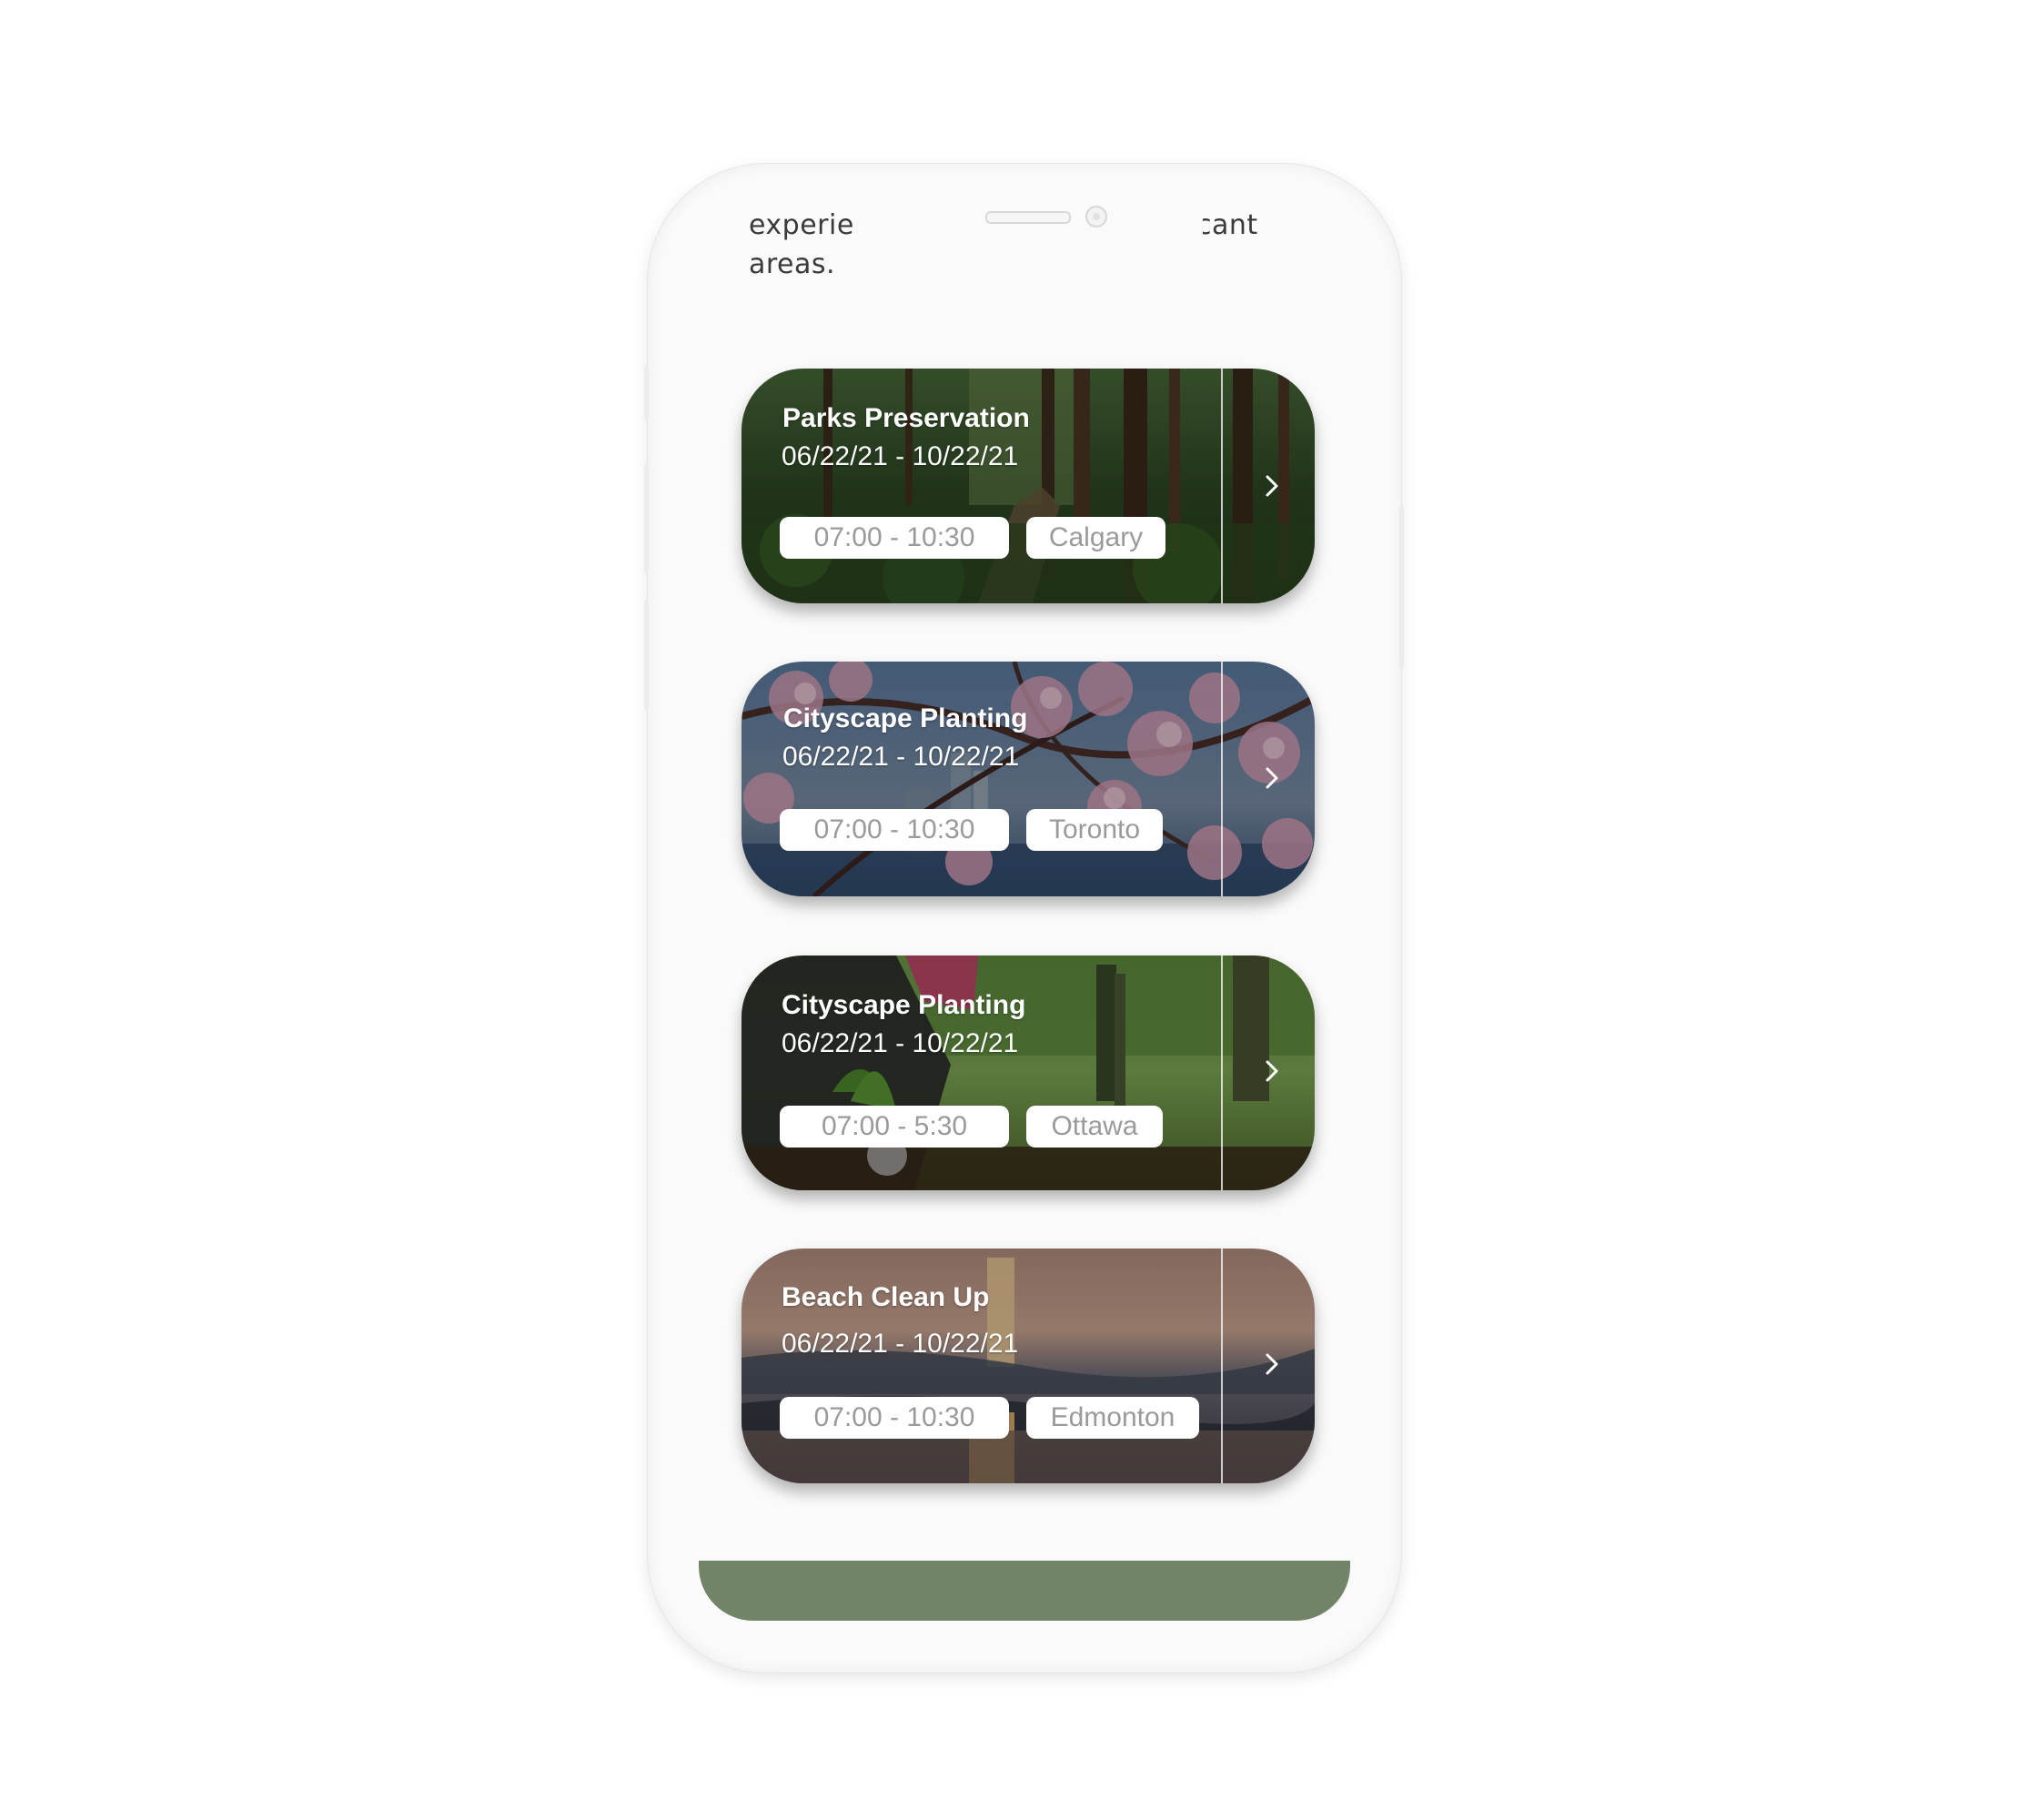 This screenshot has height=1820, width=2038. I want to click on phone-speaker, so click(1028, 218).